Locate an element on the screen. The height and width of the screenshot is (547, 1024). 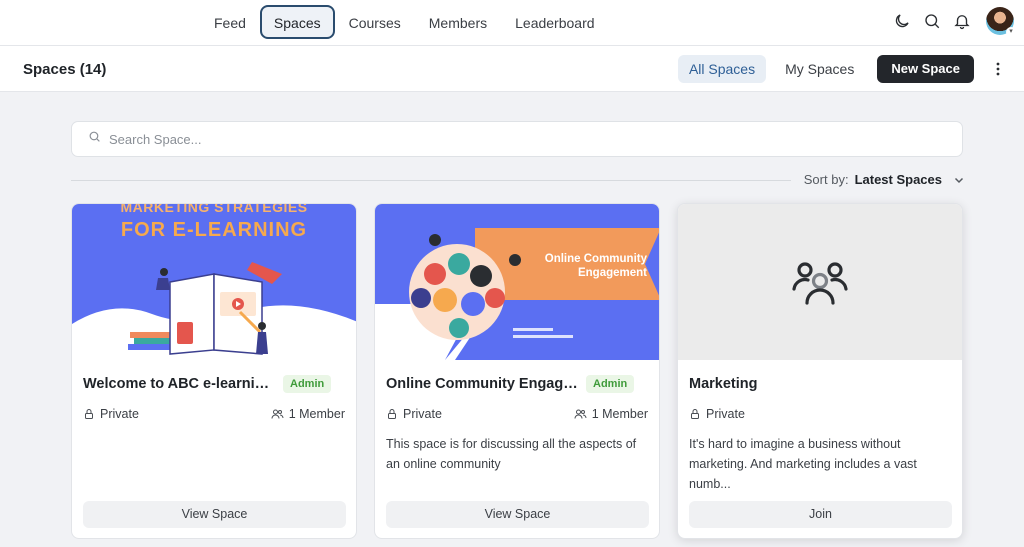
kebab-icon is located at coordinates (998, 69).